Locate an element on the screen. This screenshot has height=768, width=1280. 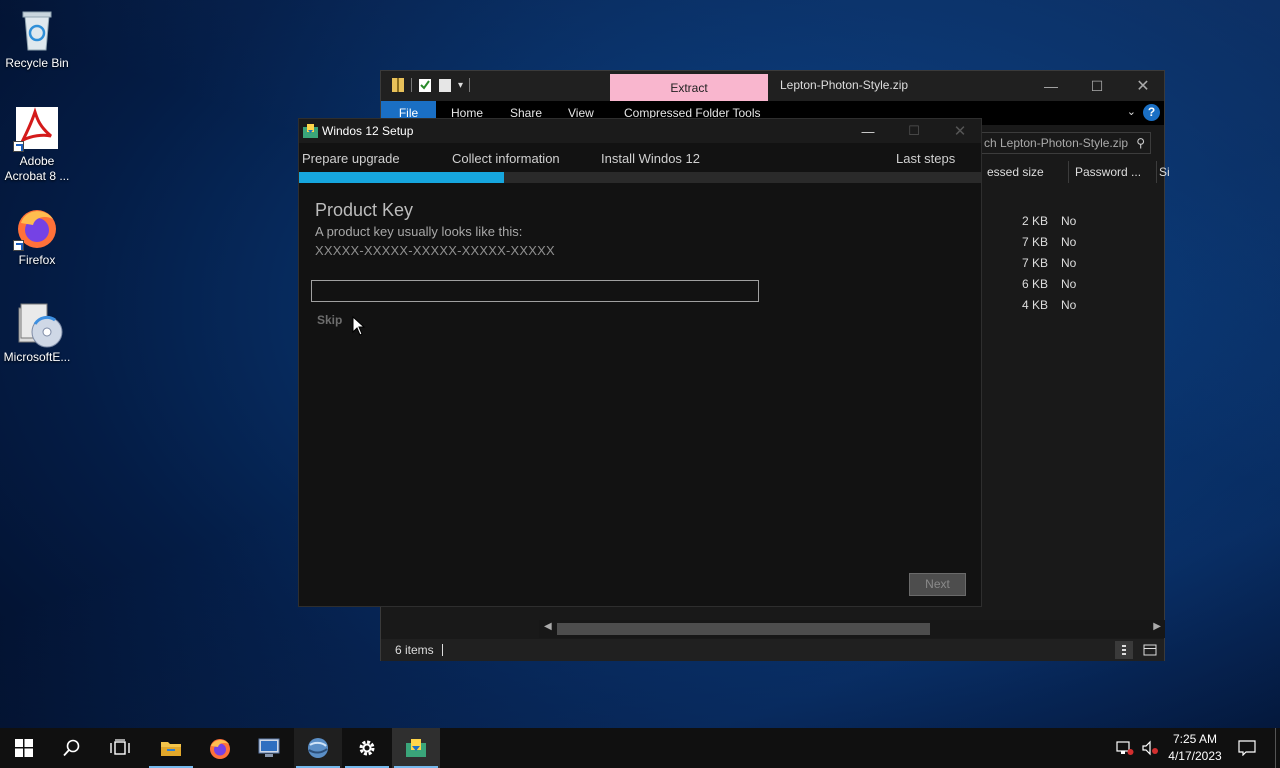
step-install: Install Windos 12 is located at coordinates (650, 158).